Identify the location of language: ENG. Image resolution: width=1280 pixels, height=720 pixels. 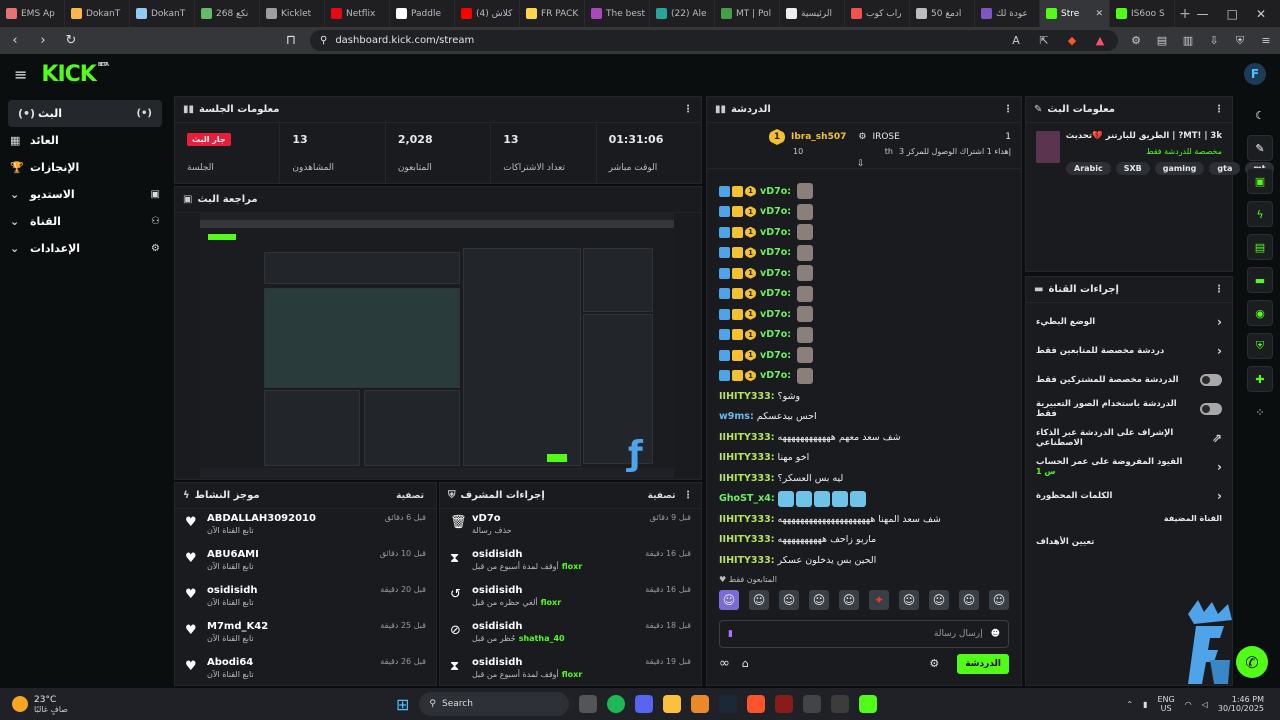
(1166, 699).